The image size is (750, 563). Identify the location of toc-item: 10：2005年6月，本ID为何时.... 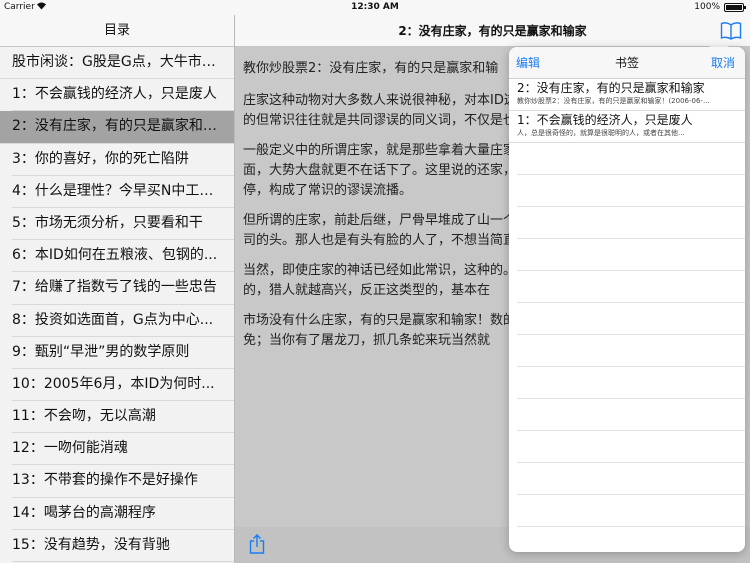
(123, 385).